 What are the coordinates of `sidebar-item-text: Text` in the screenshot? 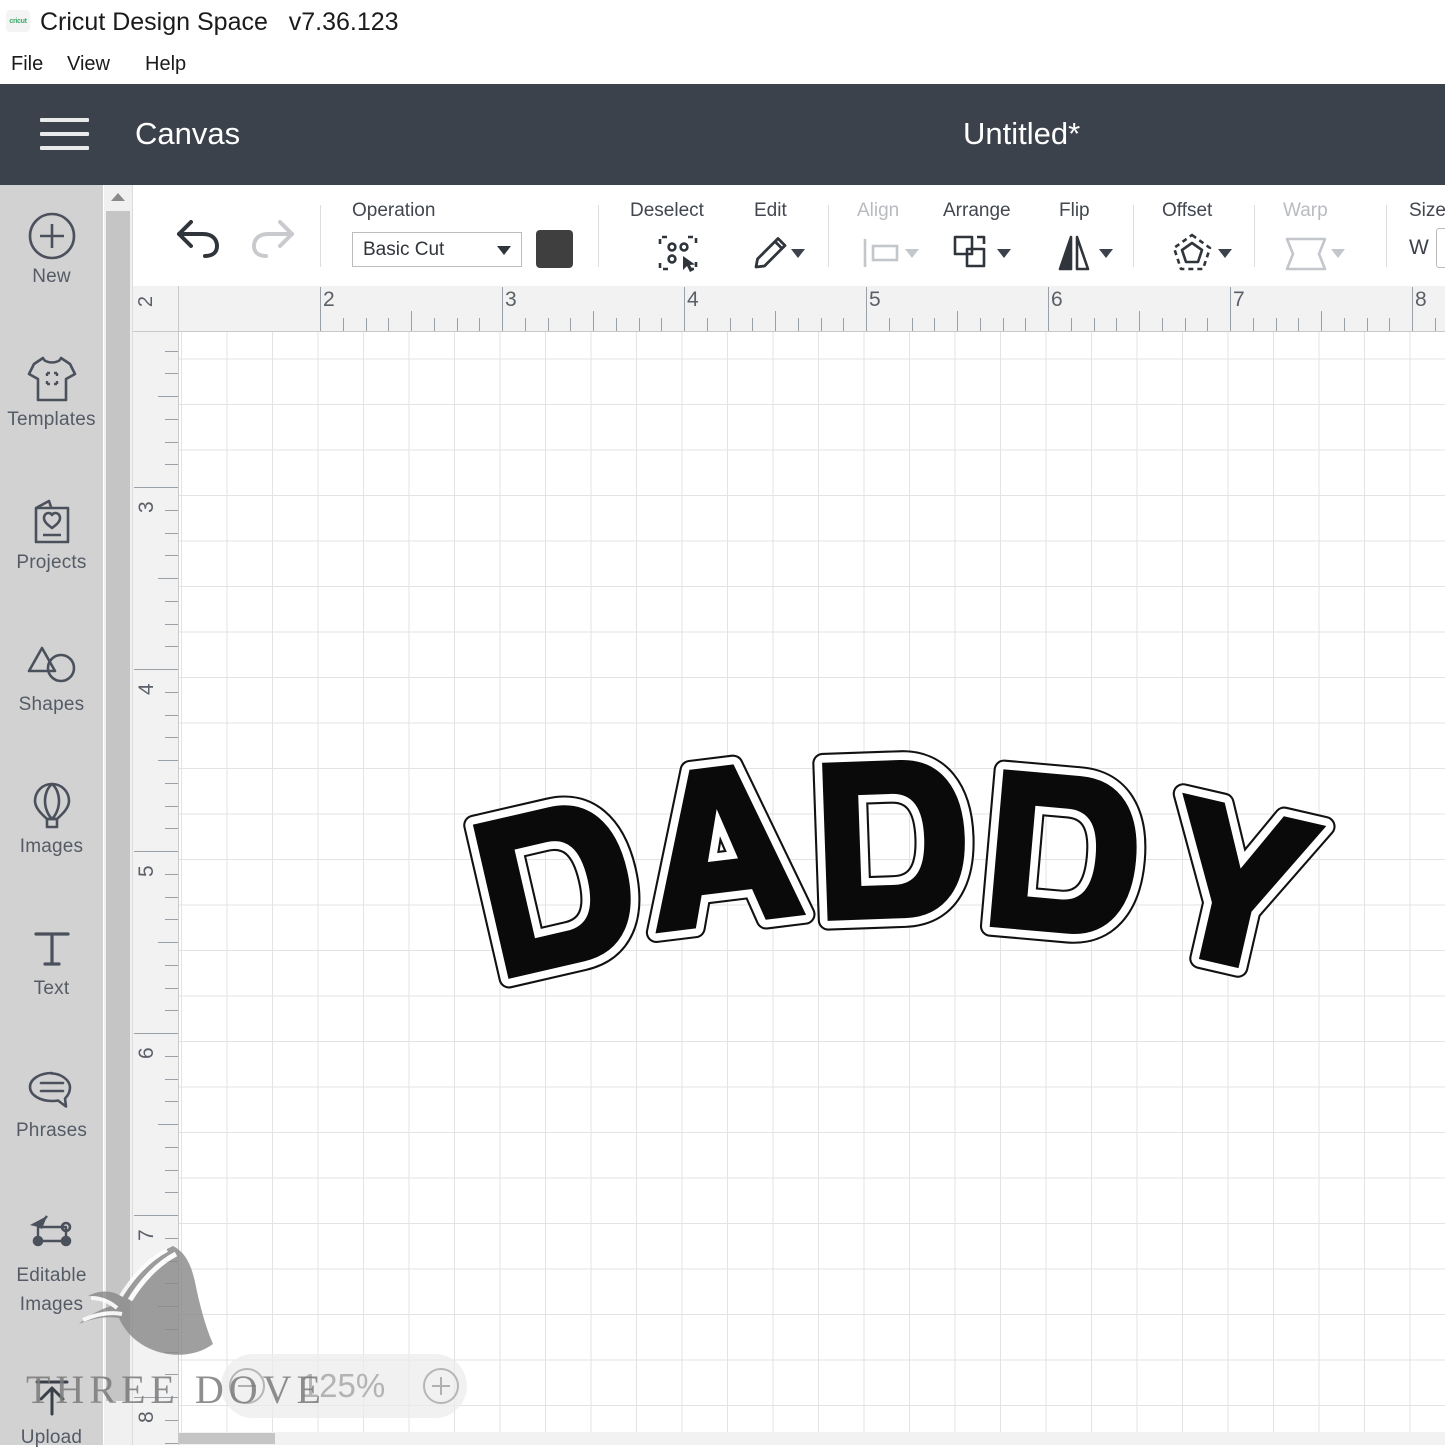 It's located at (51, 960).